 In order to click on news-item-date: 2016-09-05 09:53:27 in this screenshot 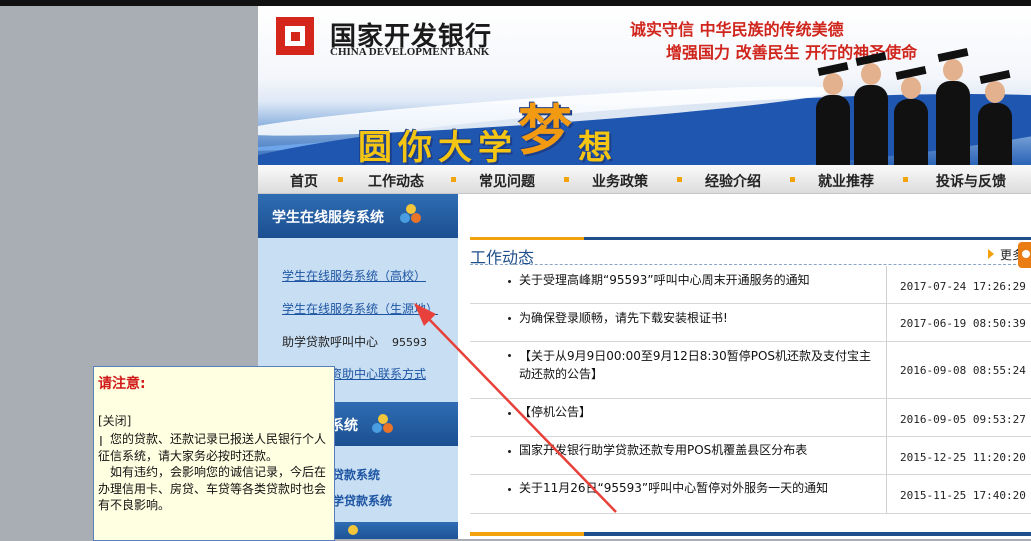, I will do `click(963, 419)`.